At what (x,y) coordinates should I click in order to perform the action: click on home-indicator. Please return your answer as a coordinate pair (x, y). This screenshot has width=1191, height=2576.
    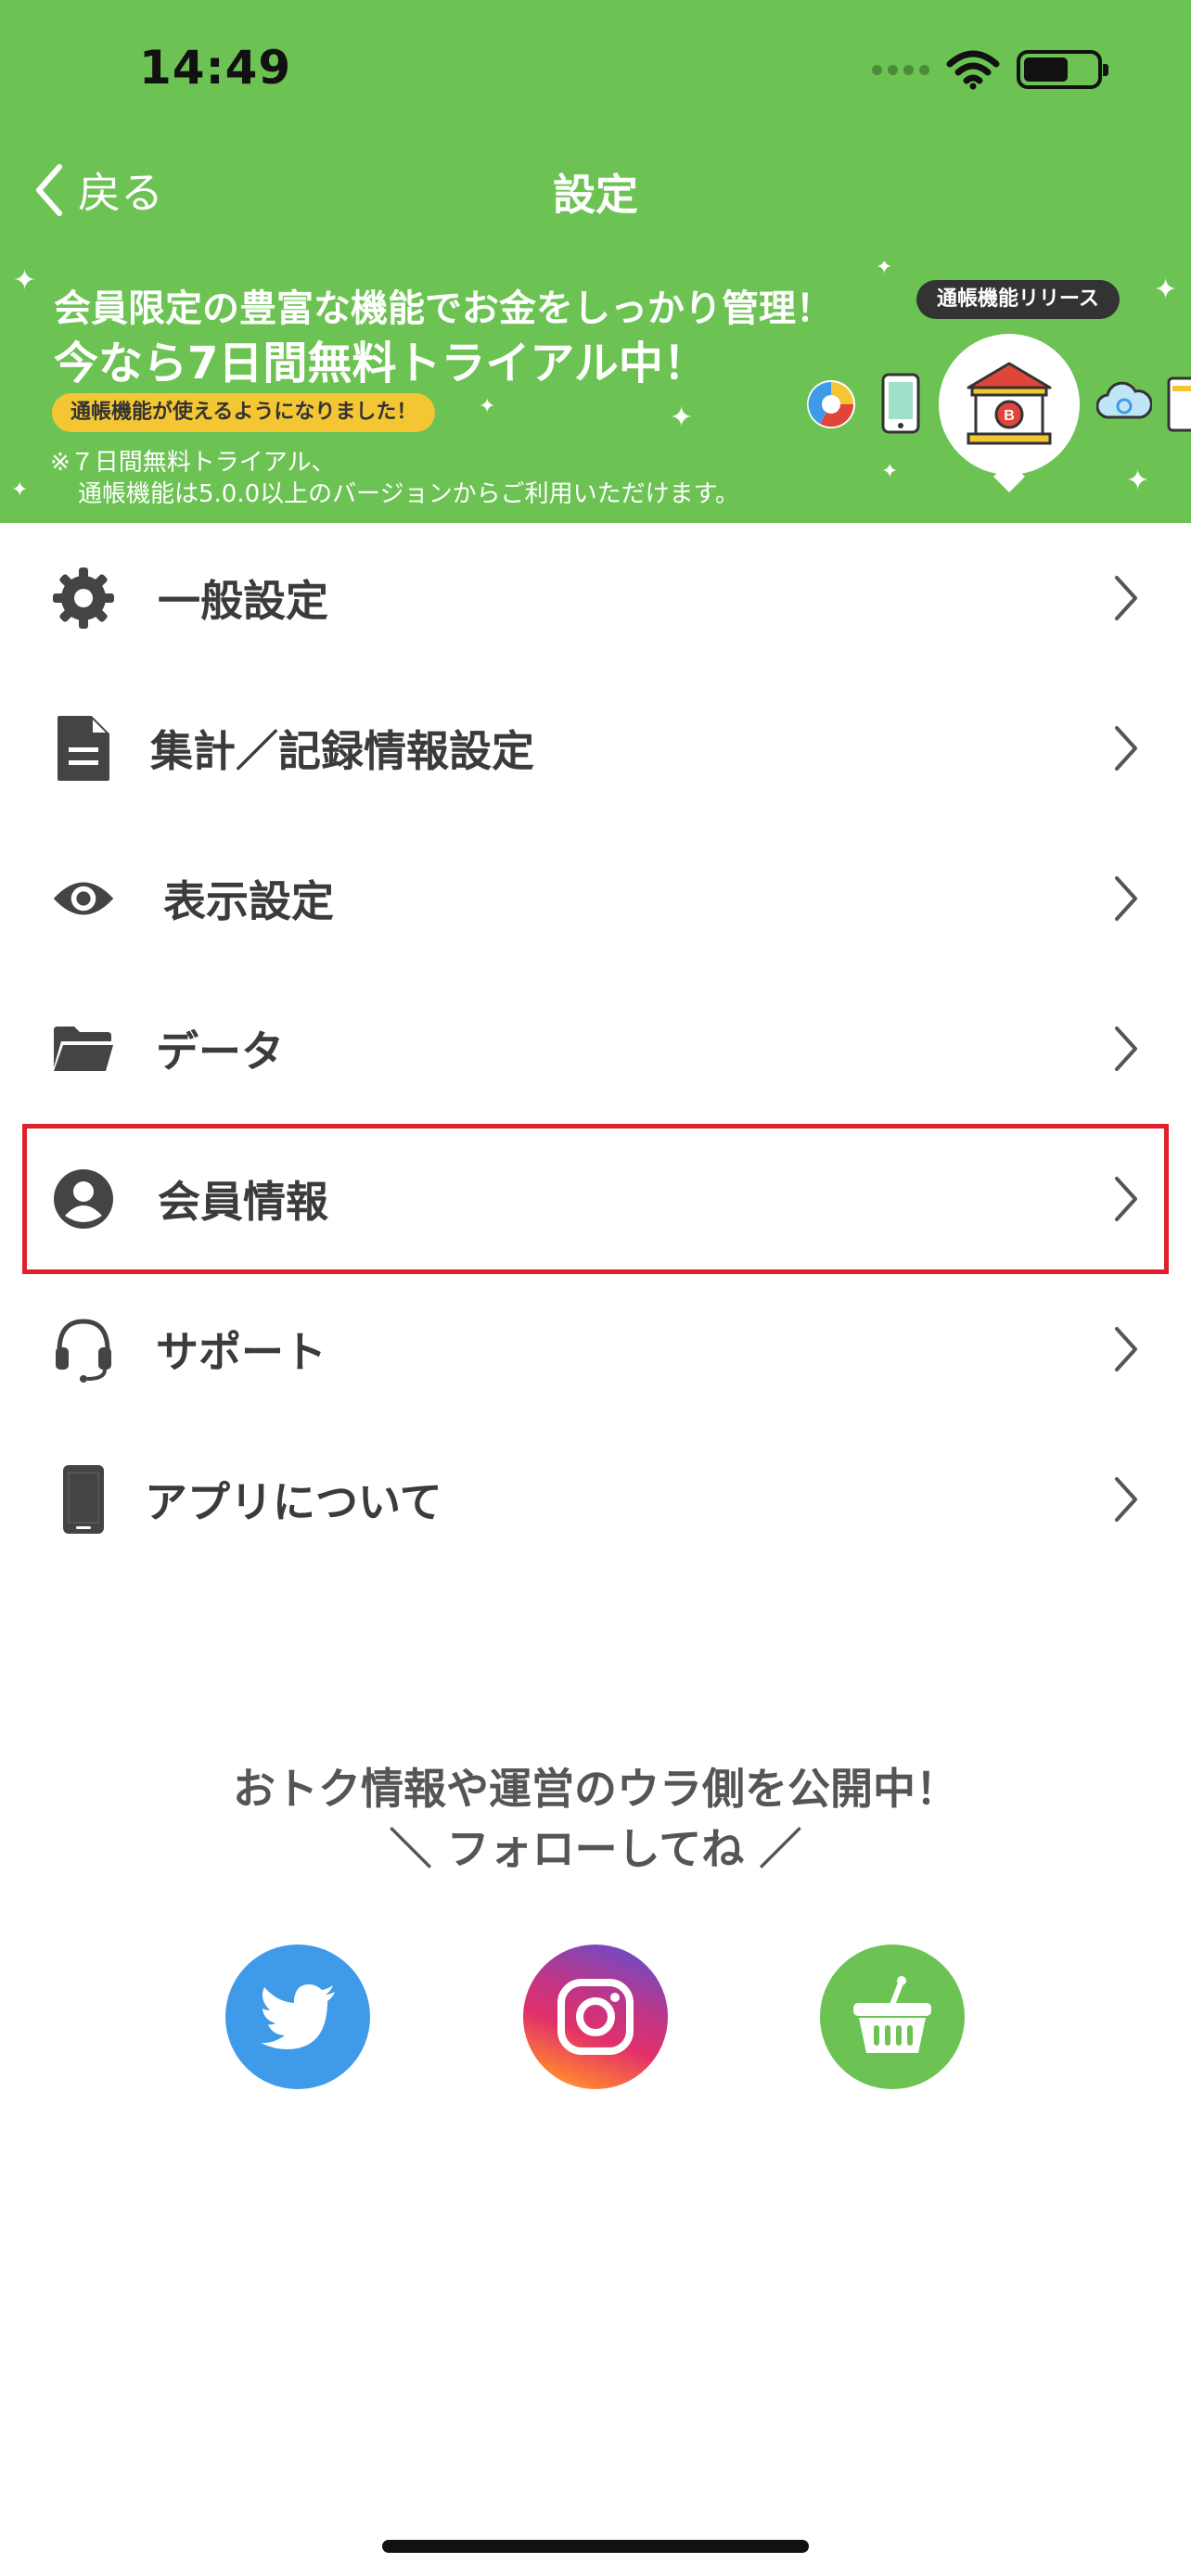
    Looking at the image, I should click on (595, 2546).